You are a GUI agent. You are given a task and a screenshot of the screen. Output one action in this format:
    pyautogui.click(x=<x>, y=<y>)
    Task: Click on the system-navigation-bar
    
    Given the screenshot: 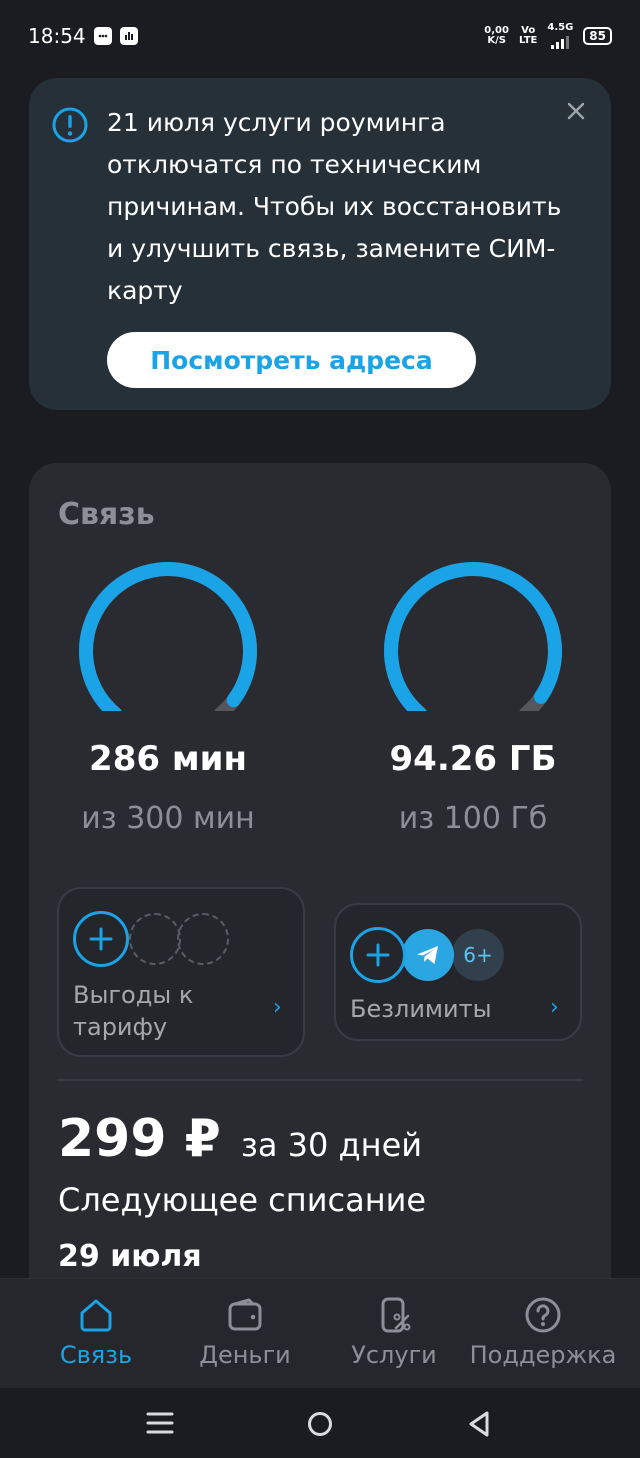 What is the action you would take?
    pyautogui.click(x=320, y=1423)
    